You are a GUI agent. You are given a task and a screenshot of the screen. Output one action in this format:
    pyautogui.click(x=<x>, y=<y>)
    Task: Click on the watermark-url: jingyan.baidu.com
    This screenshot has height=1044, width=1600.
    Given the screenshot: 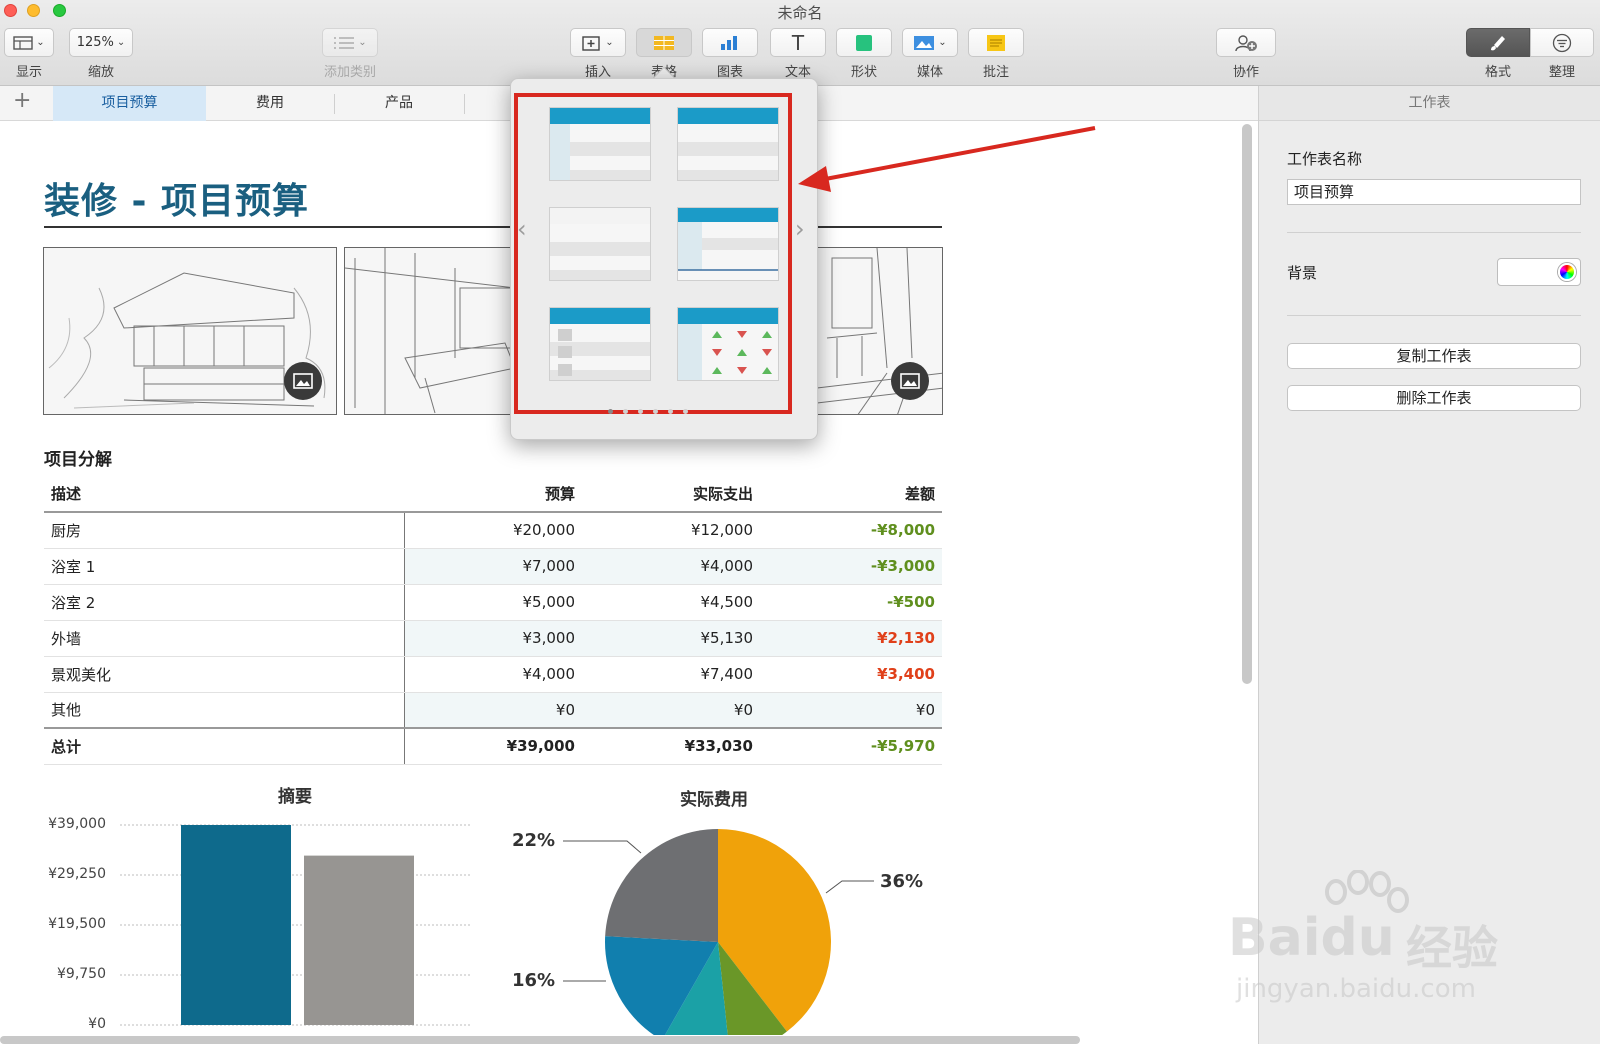 What is the action you would take?
    pyautogui.click(x=1356, y=989)
    